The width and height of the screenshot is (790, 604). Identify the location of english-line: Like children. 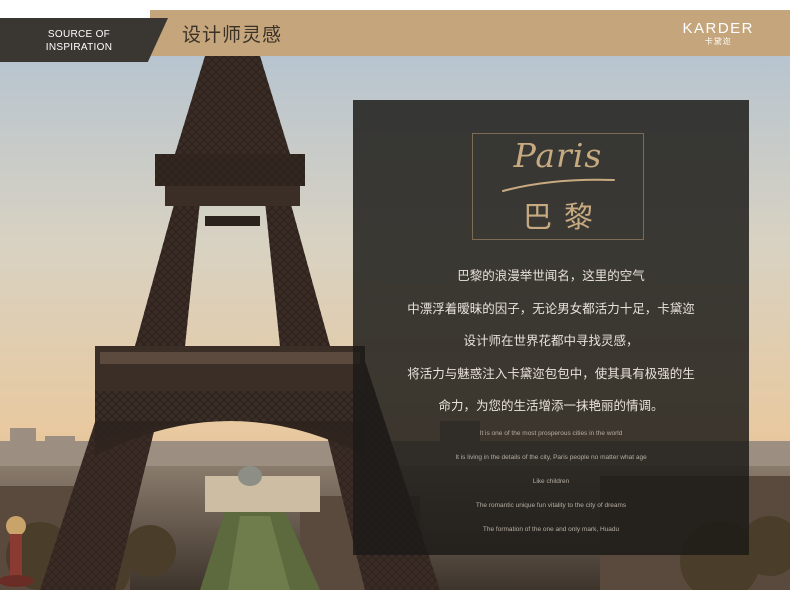
(551, 481).